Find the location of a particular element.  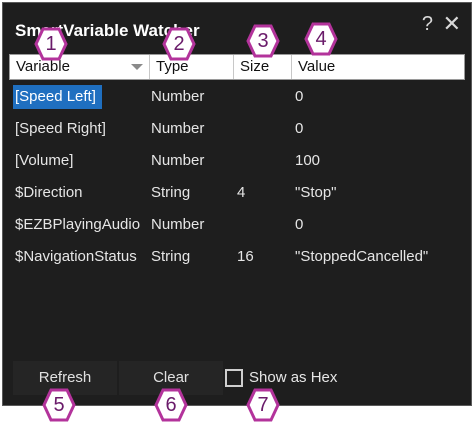

callout-number: 4 is located at coordinates (321, 39).